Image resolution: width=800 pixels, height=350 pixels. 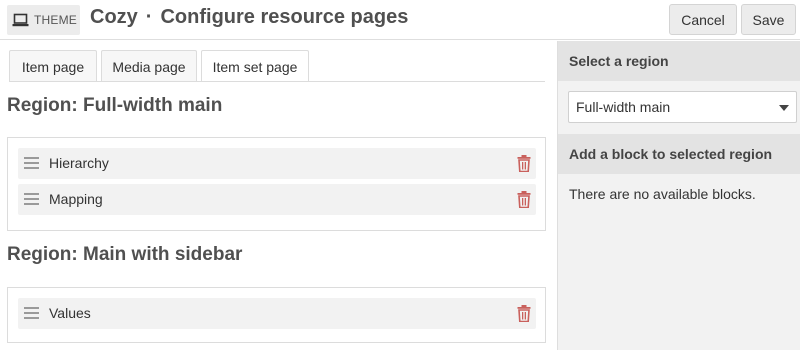 What do you see at coordinates (679, 154) in the screenshot?
I see `add-block-heading: Add a block to selected region` at bounding box center [679, 154].